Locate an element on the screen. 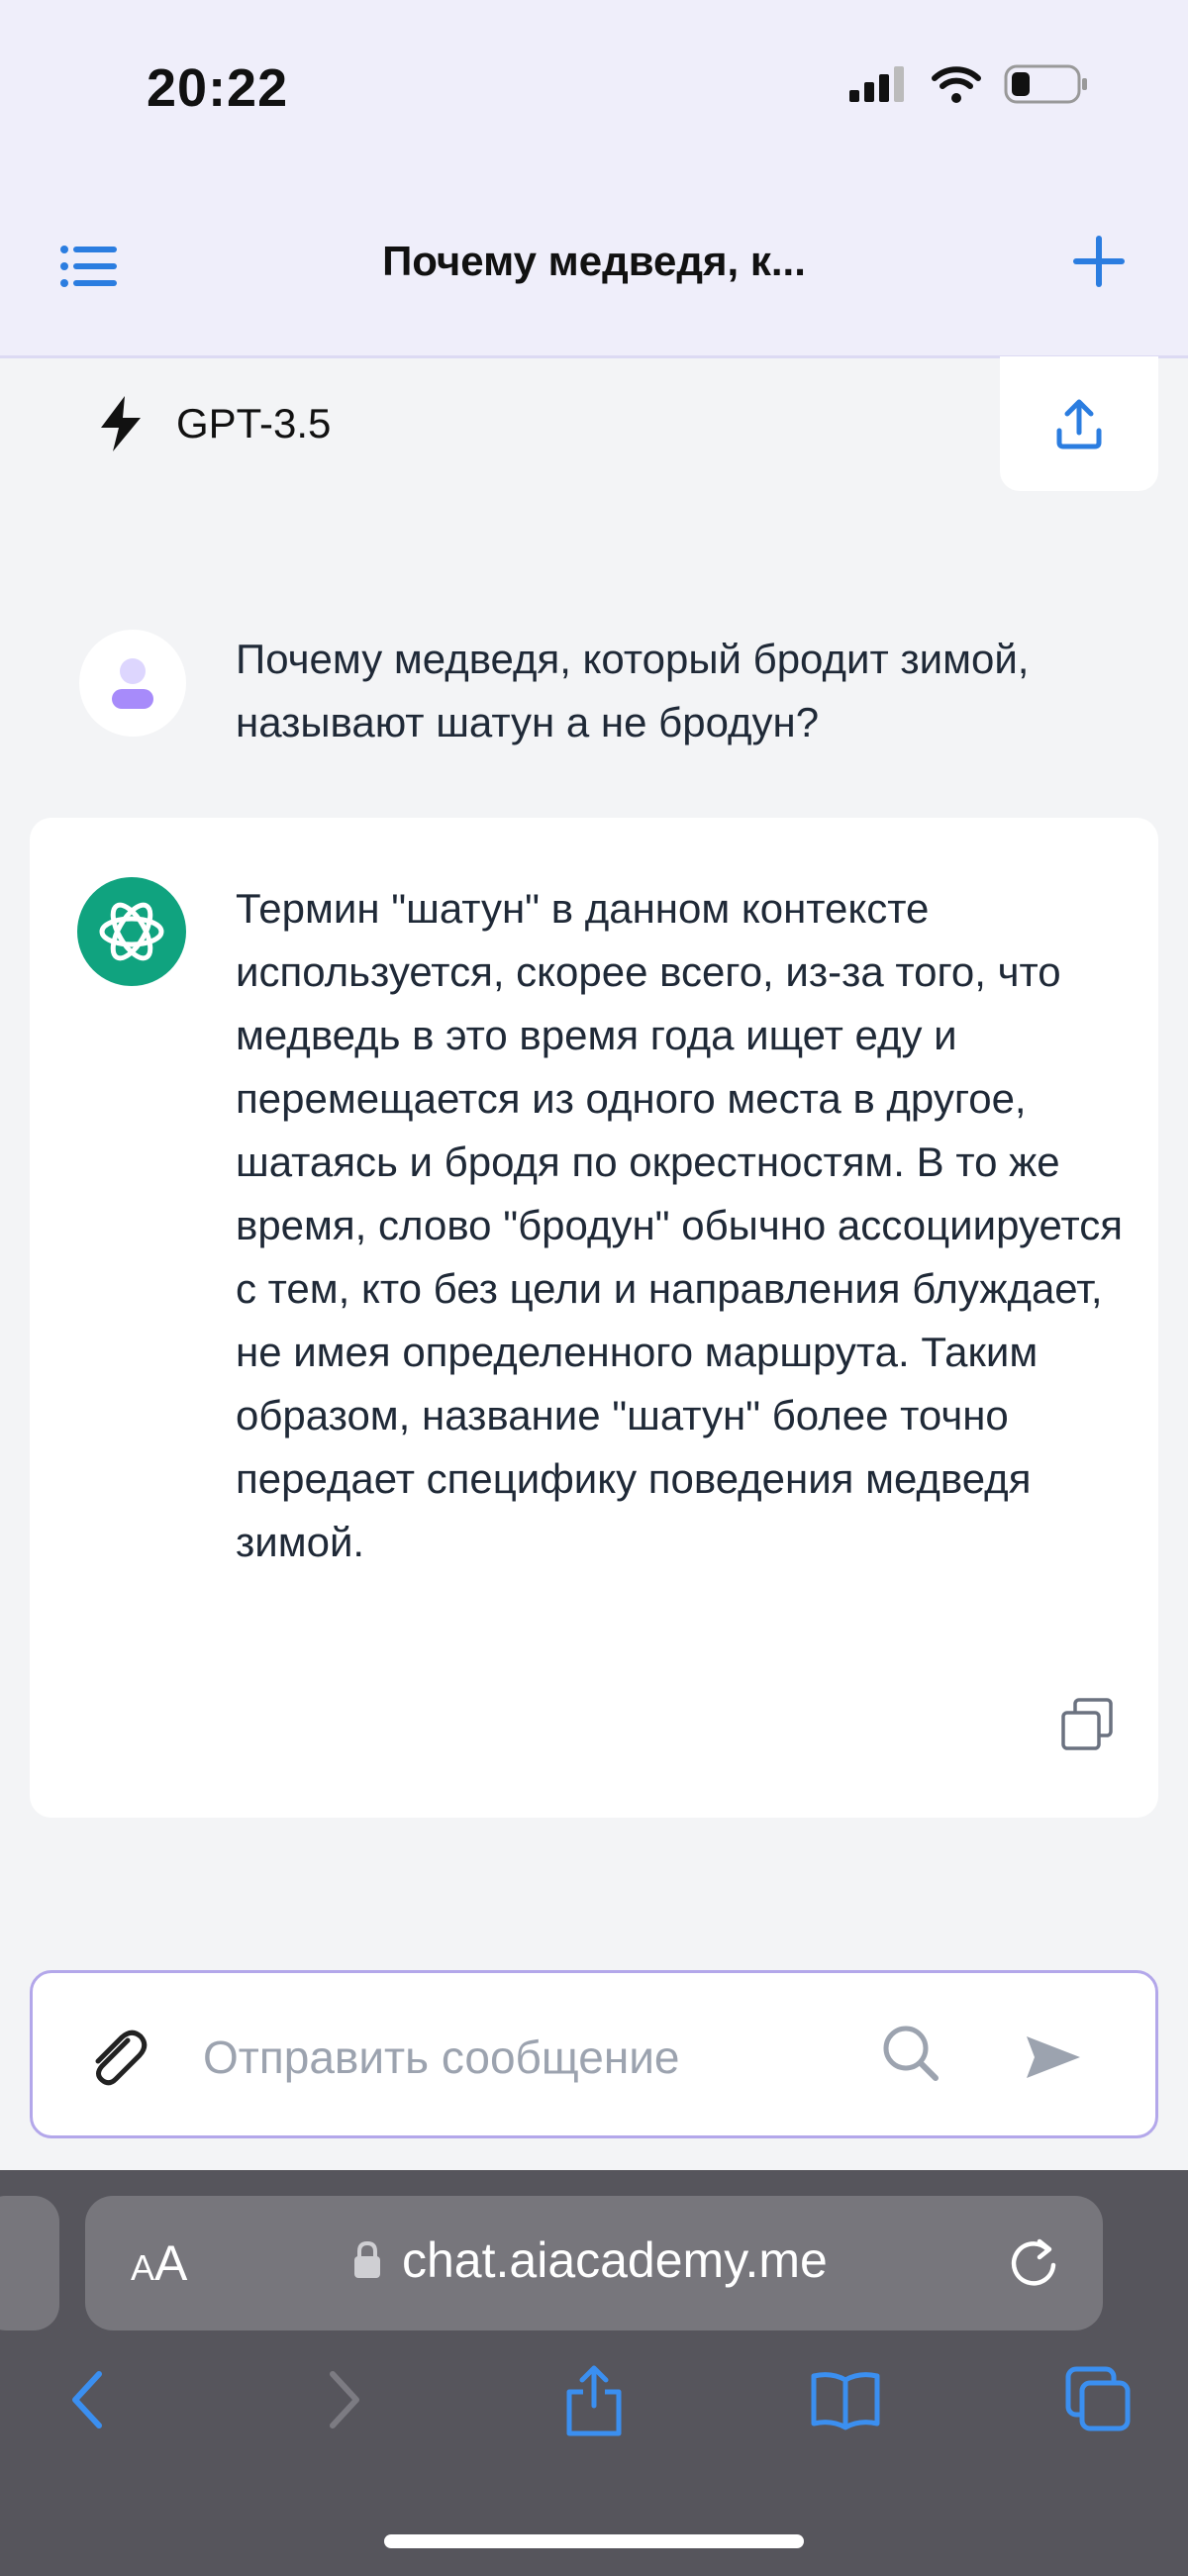 Image resolution: width=1188 pixels, height=2576 pixels. assistant-avatar is located at coordinates (131, 932).